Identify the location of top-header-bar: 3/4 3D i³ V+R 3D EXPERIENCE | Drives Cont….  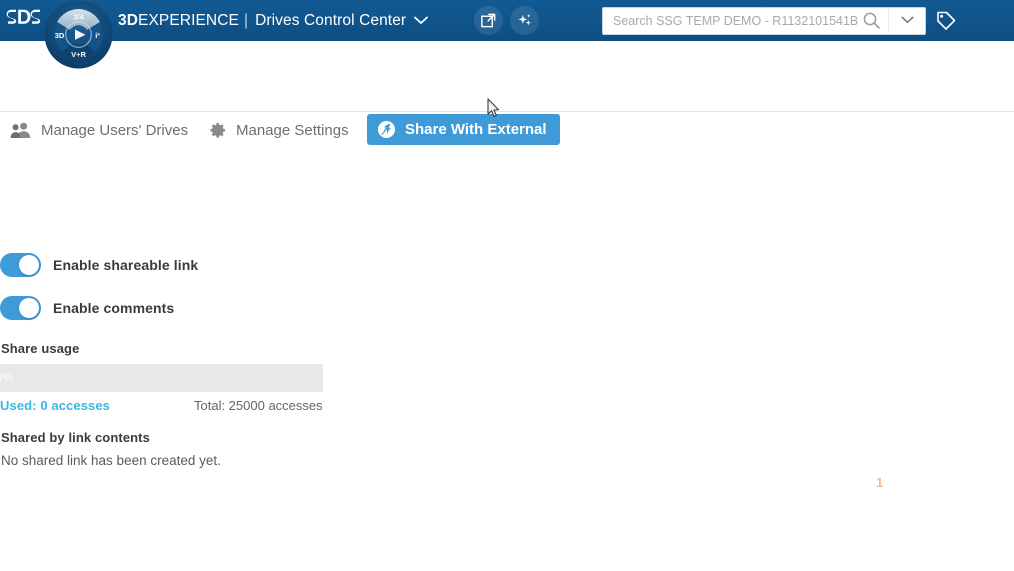
(507, 34).